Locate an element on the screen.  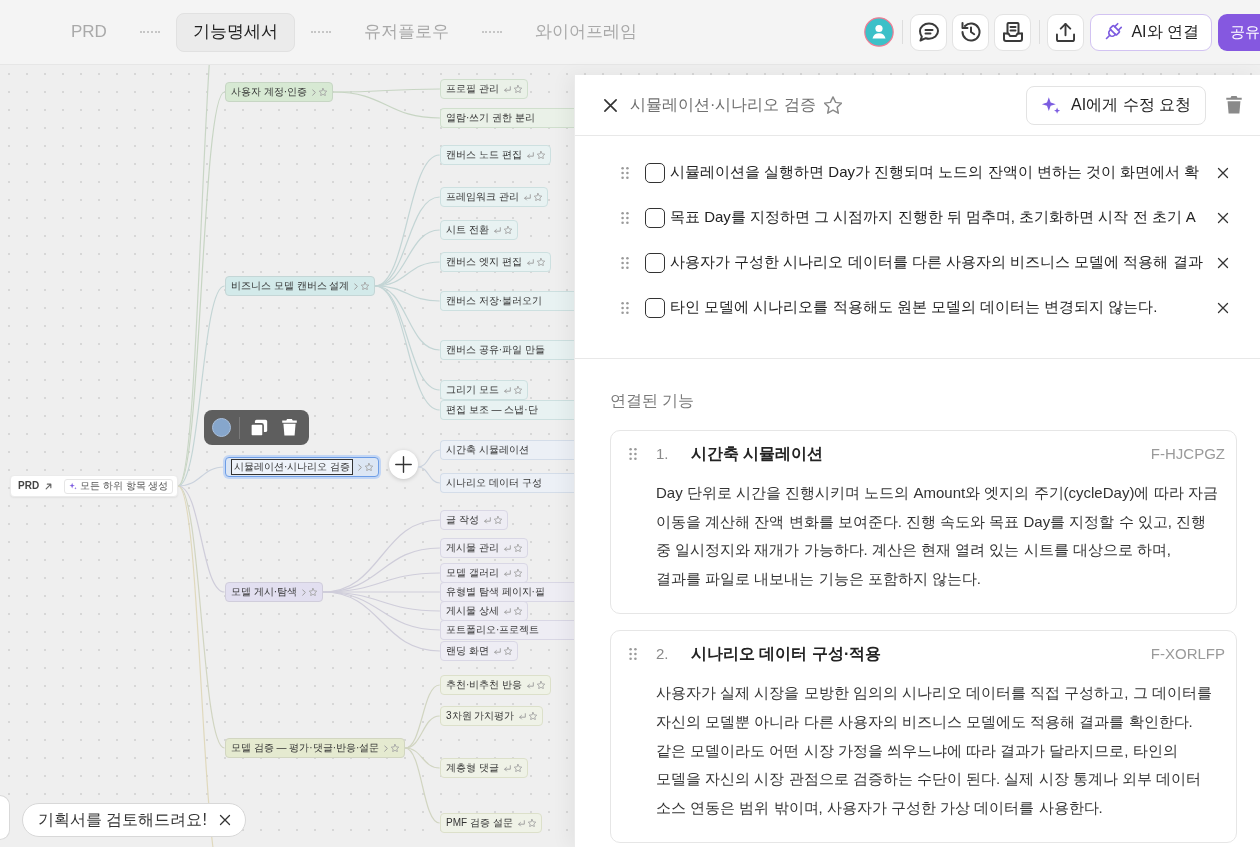
mind-map-node: 계층형 댓글 is located at coordinates (484, 768).